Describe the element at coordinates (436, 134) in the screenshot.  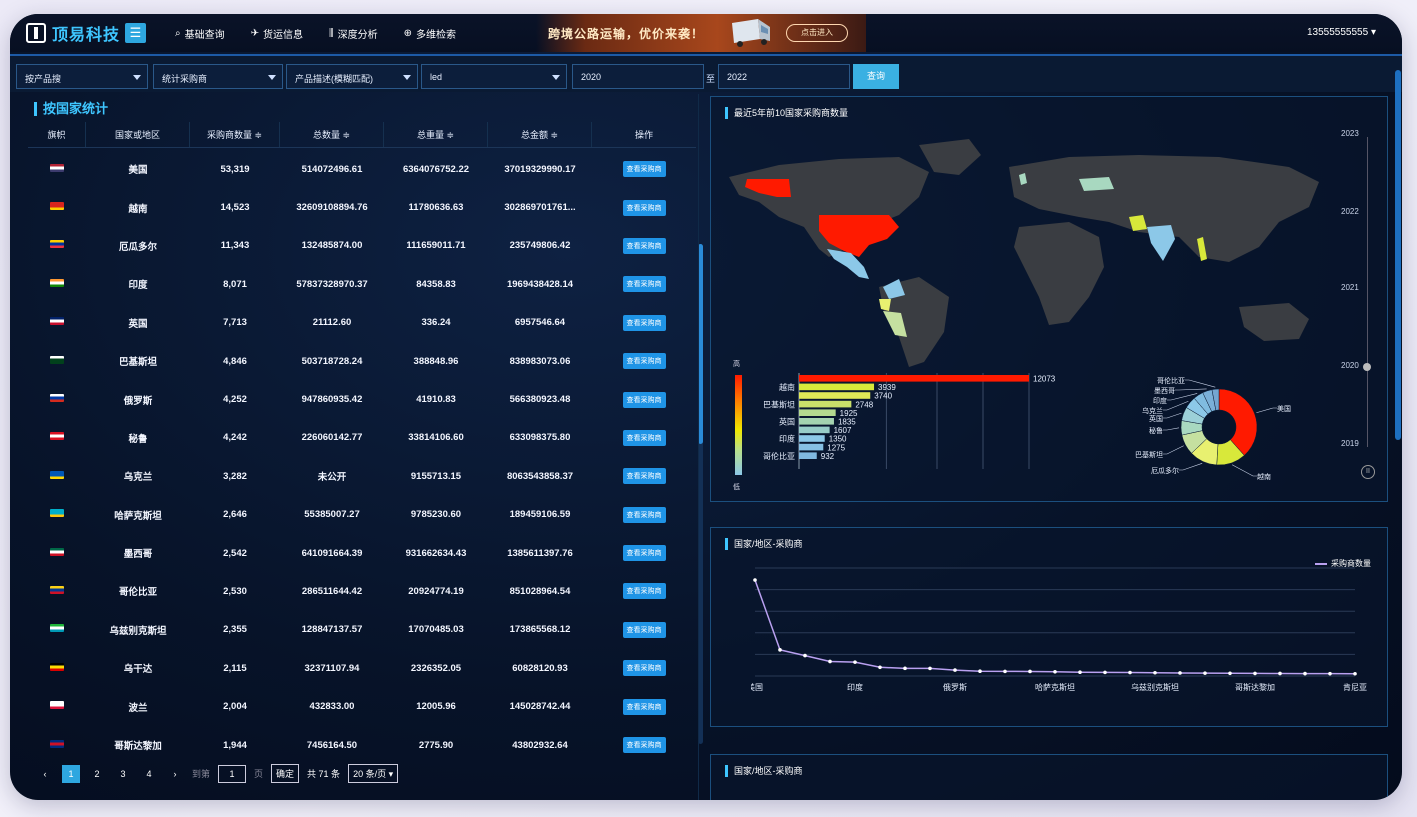
I see `col-weight: 总重量 ≑` at that location.